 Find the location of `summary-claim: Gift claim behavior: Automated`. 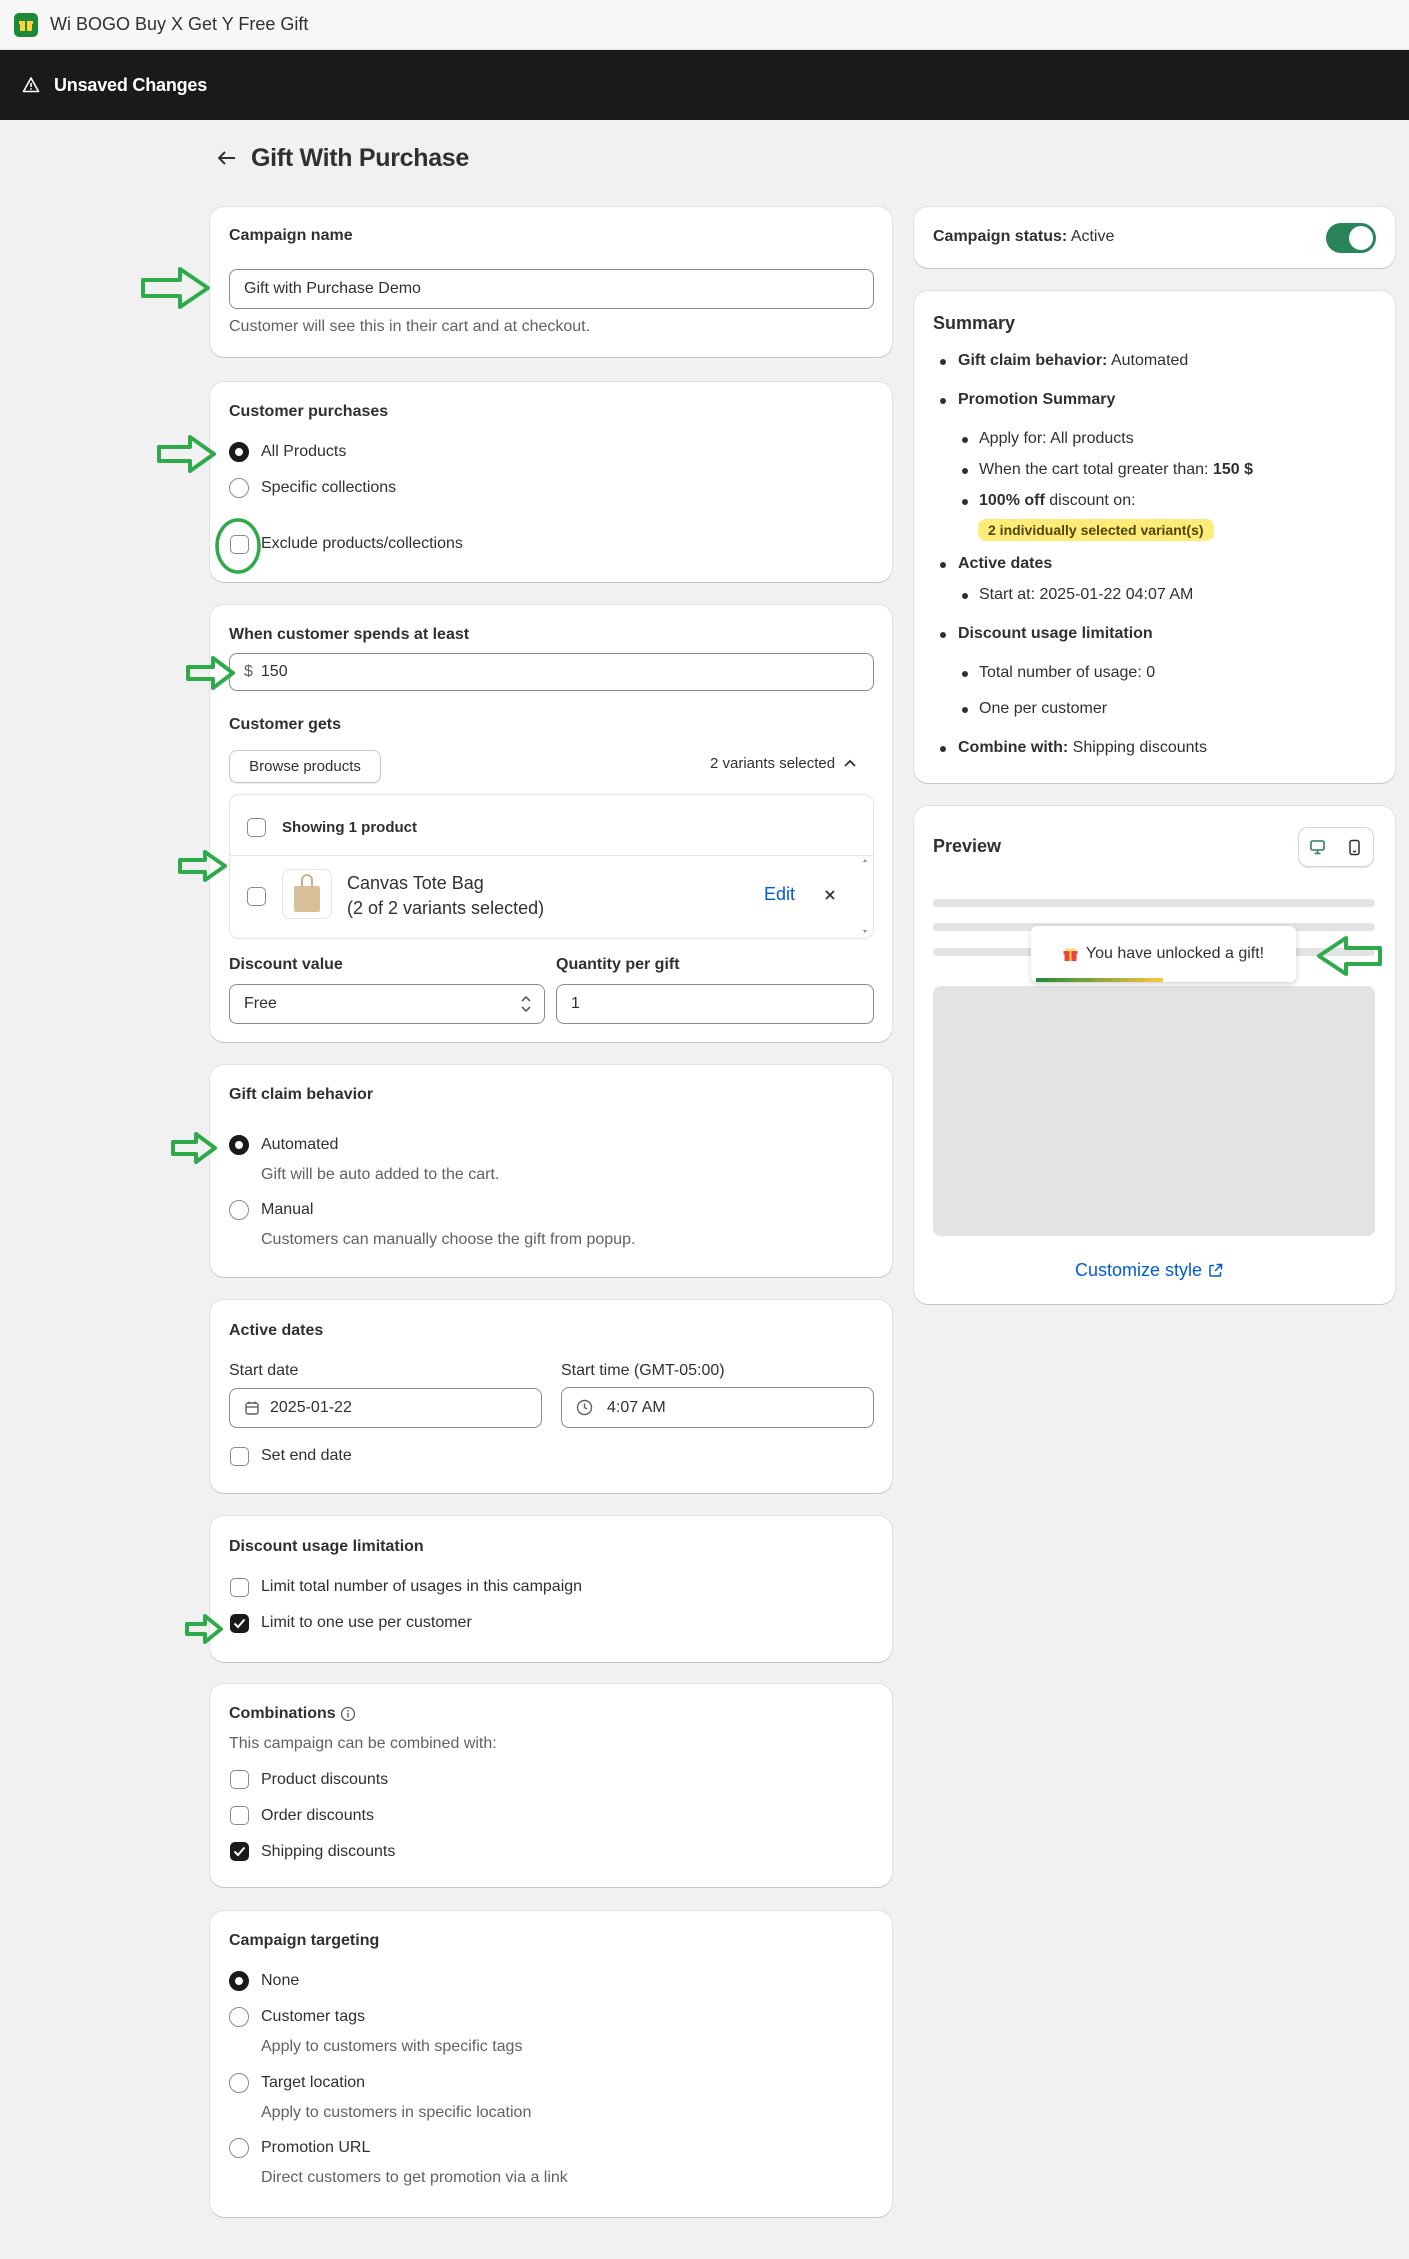

summary-claim: Gift claim behavior: Automated is located at coordinates (1073, 361).